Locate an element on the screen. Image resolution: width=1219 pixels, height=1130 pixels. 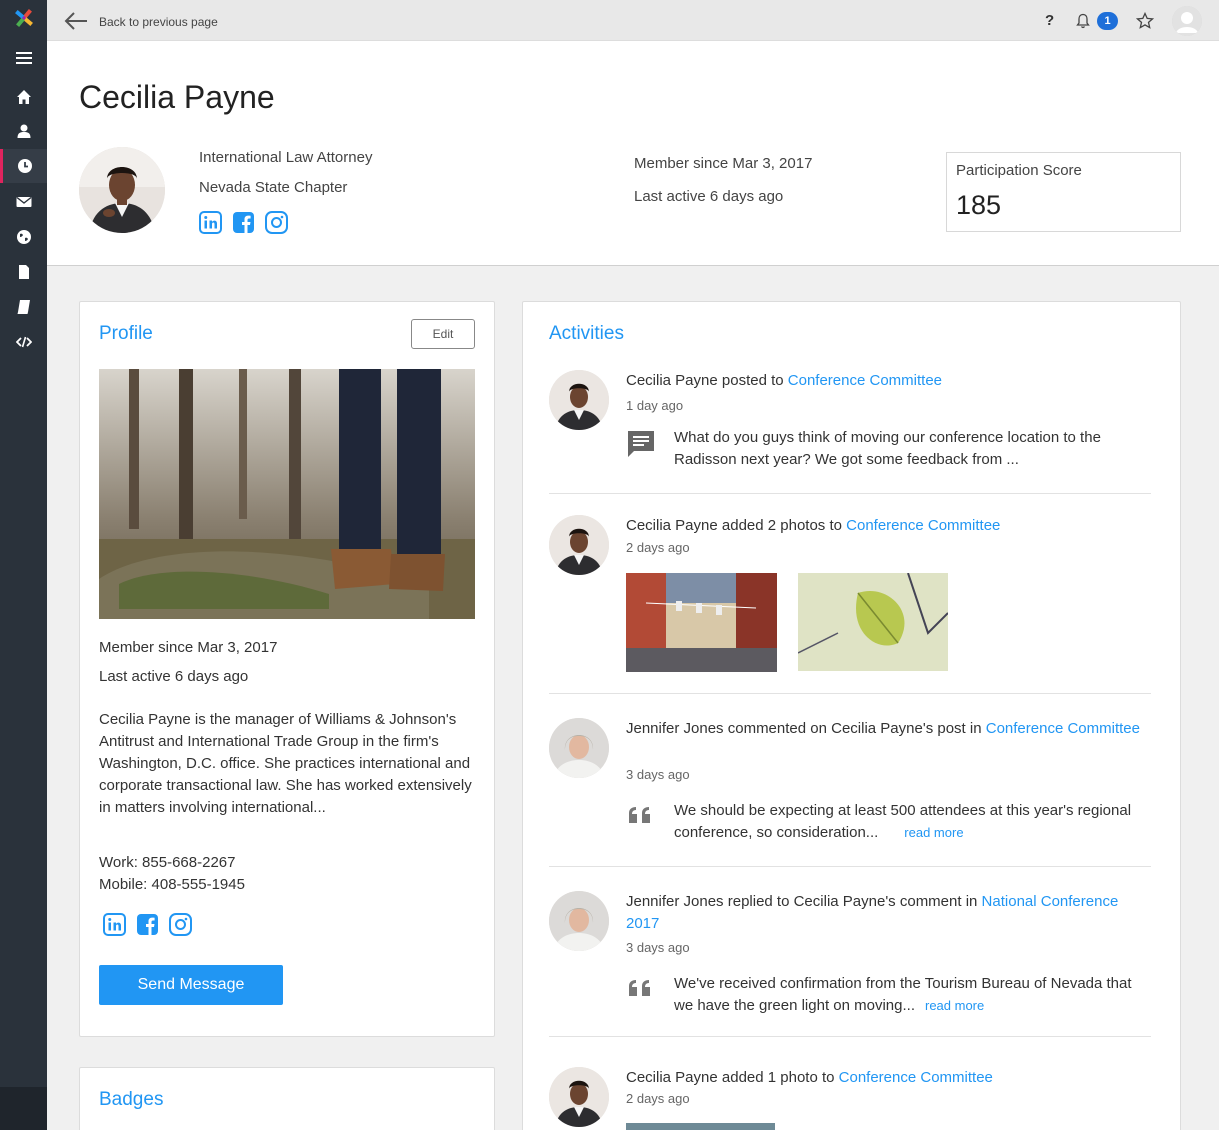
participation-score: Participation Score 185 is located at coordinates (1063, 192).